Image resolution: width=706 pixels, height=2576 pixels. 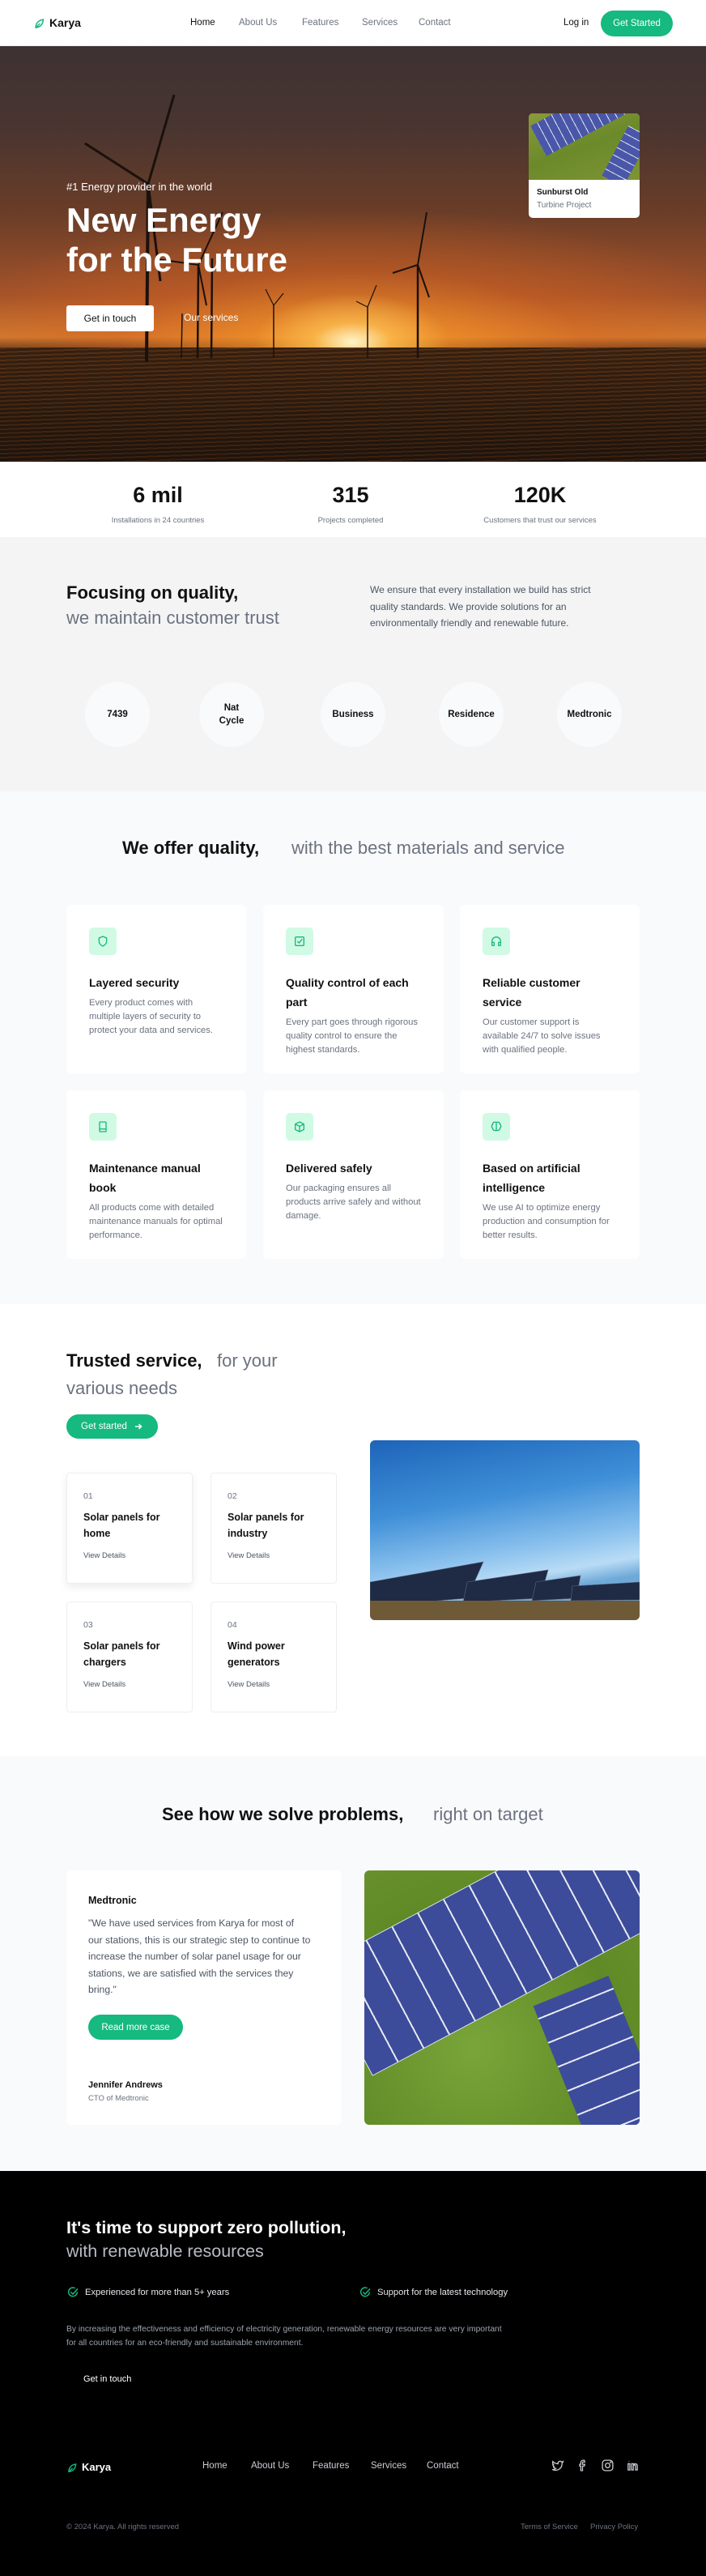 I want to click on service-title: Solar panels for industry, so click(x=266, y=1526).